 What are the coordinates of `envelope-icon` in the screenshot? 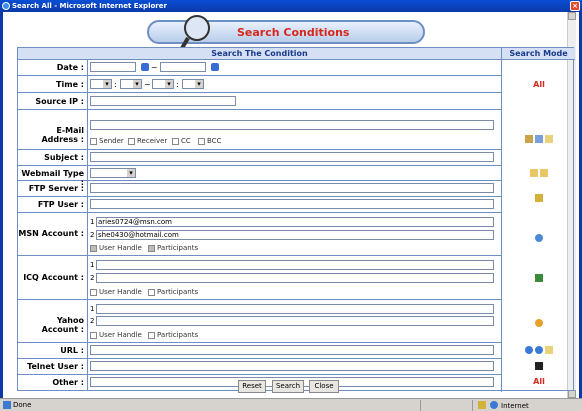 It's located at (529, 138).